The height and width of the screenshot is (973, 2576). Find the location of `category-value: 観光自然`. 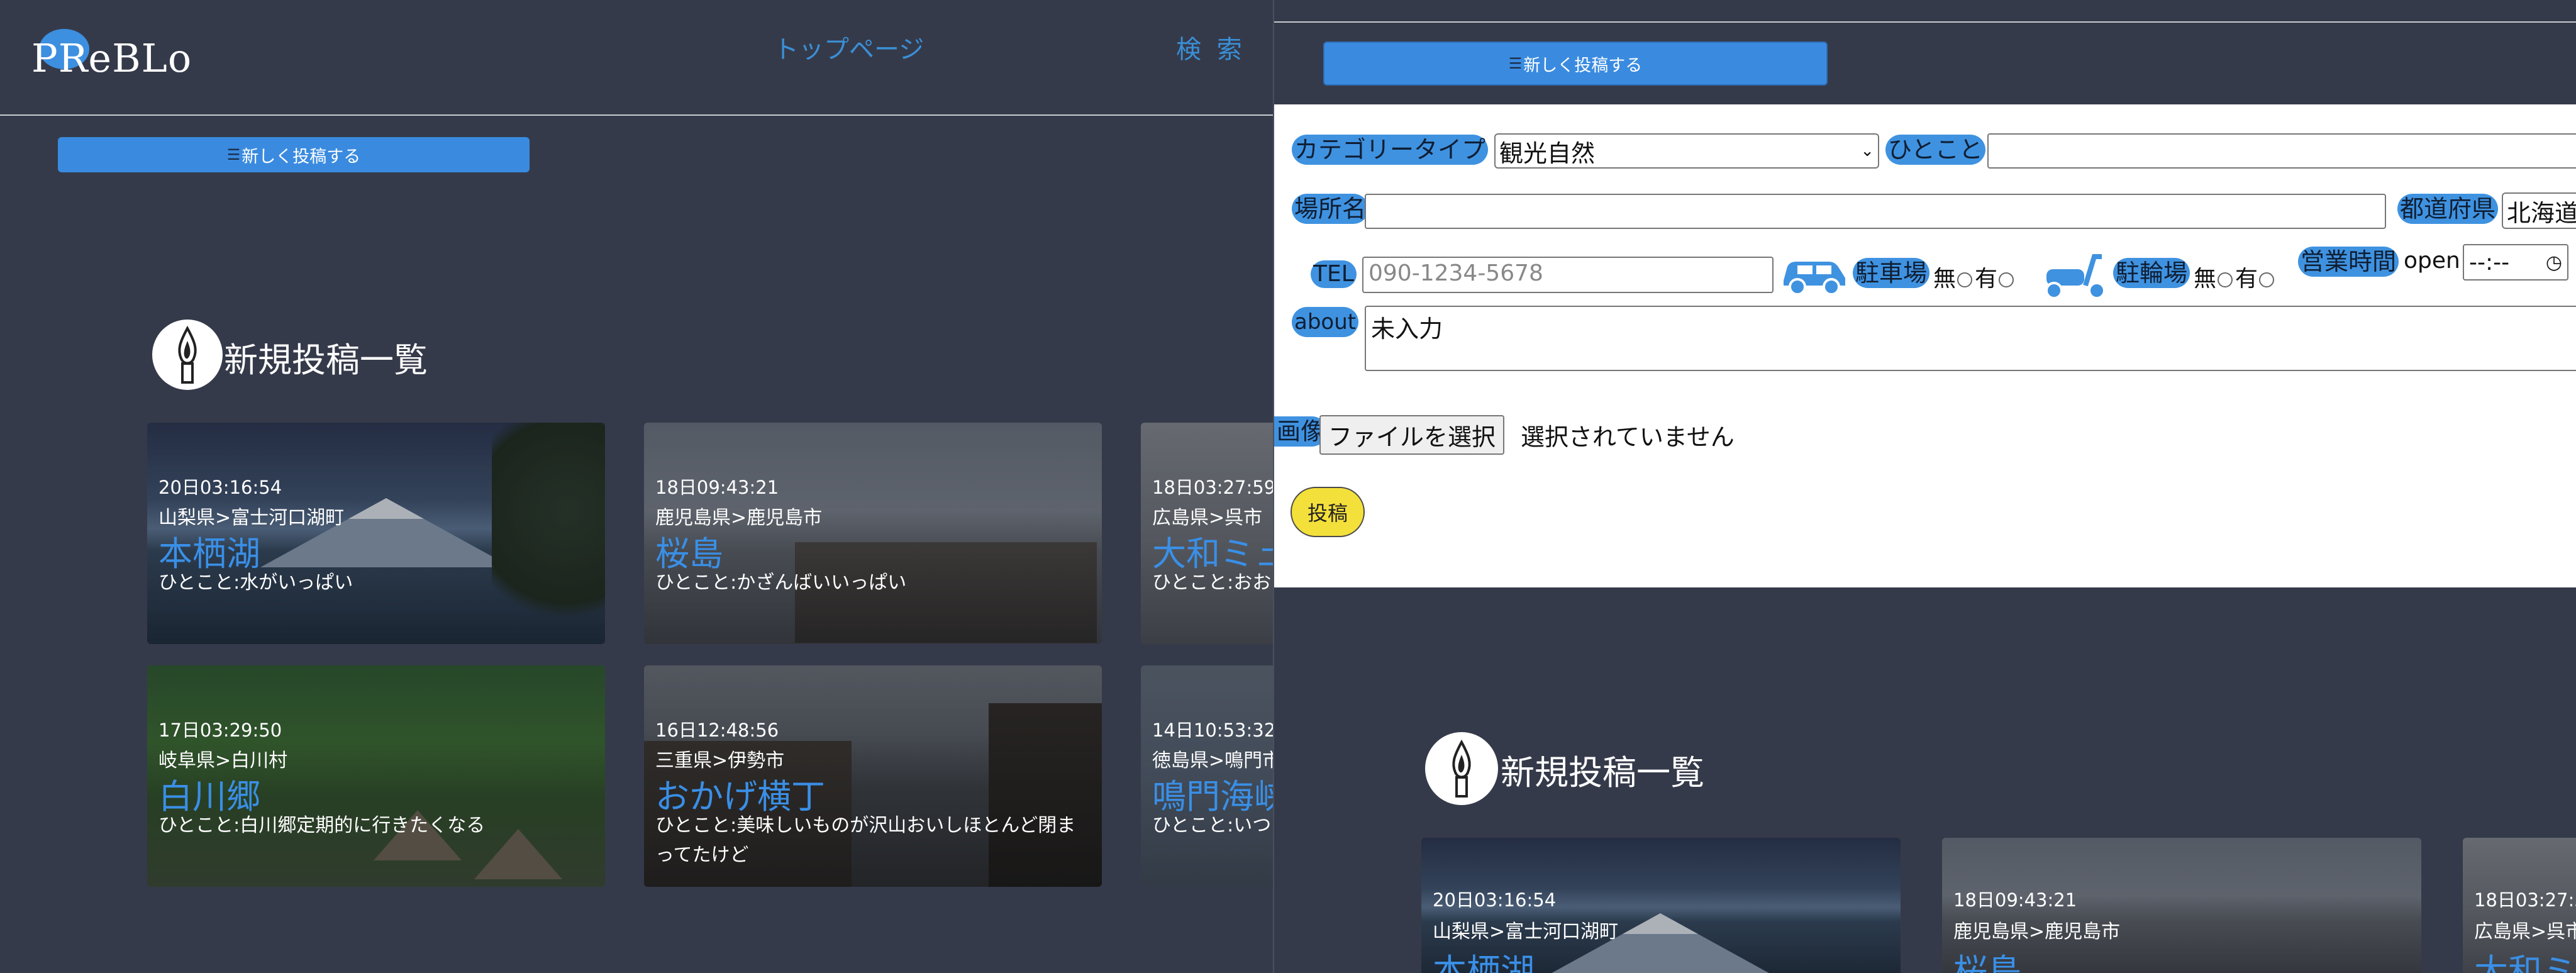

category-value: 観光自然 is located at coordinates (1547, 153).